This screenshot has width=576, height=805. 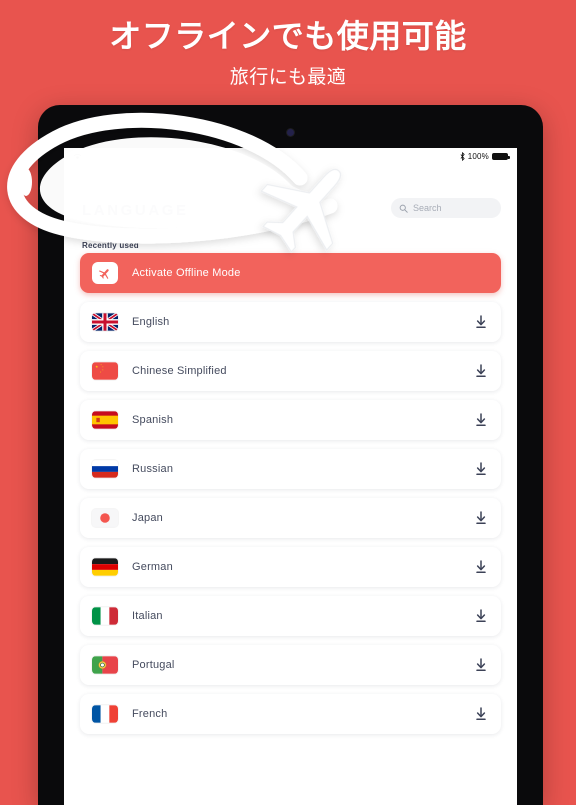 I want to click on ios-status-bar: 100%, so click(x=290, y=156).